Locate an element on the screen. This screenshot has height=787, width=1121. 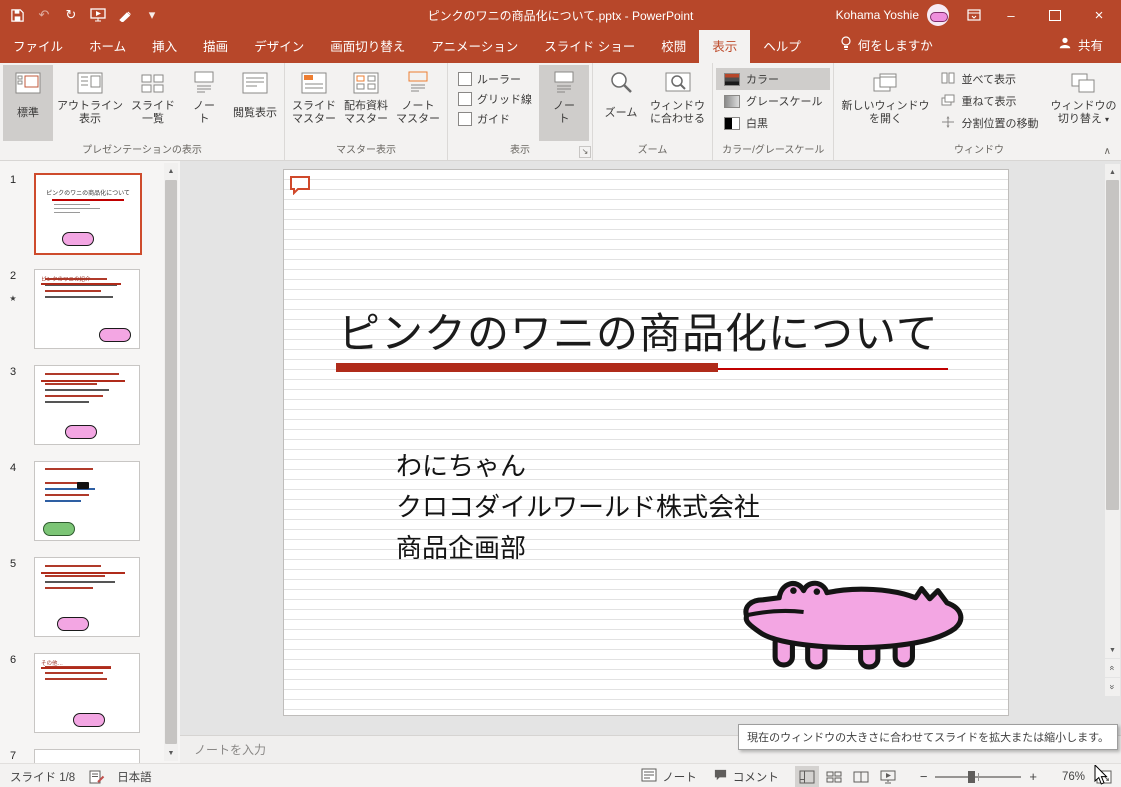
button-label: 閲覧表示 is located at coordinates (255, 113).